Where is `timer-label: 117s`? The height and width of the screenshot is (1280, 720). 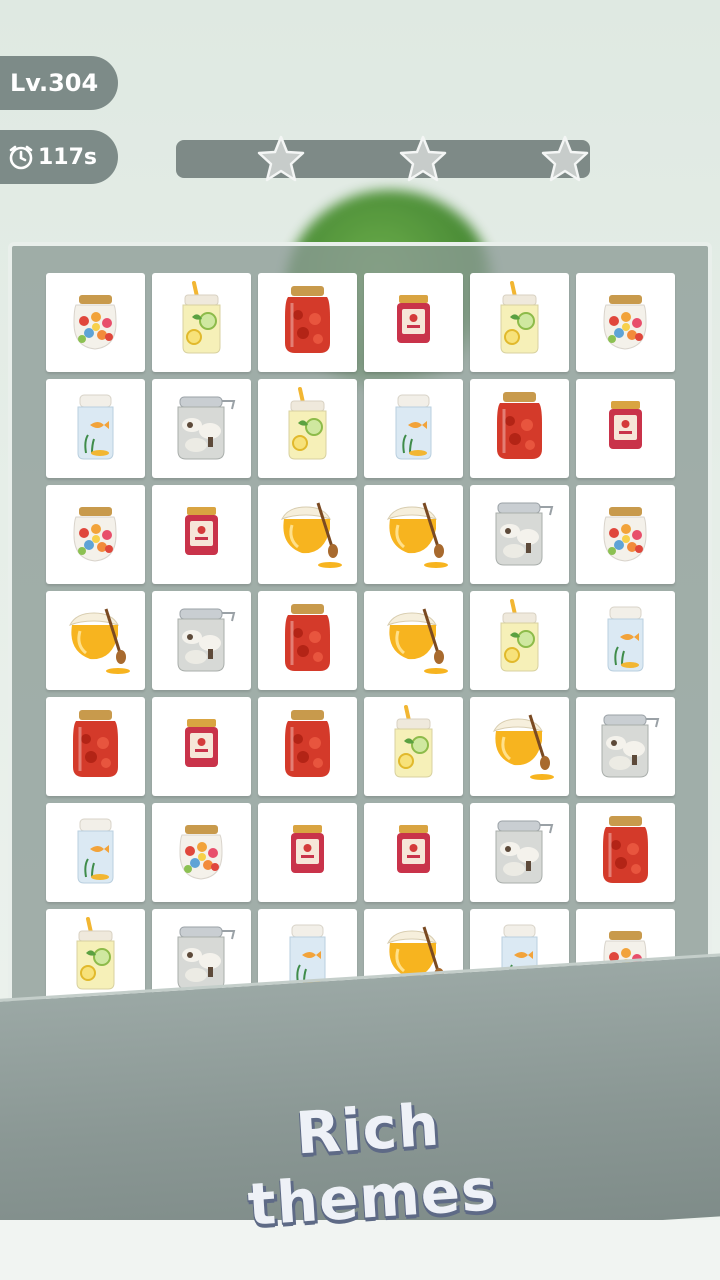 timer-label: 117s is located at coordinates (68, 157).